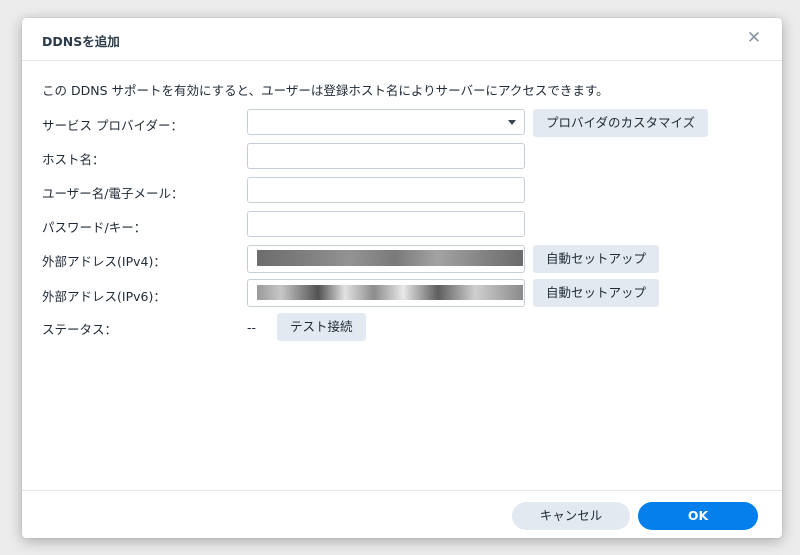  I want to click on username-input, so click(386, 190).